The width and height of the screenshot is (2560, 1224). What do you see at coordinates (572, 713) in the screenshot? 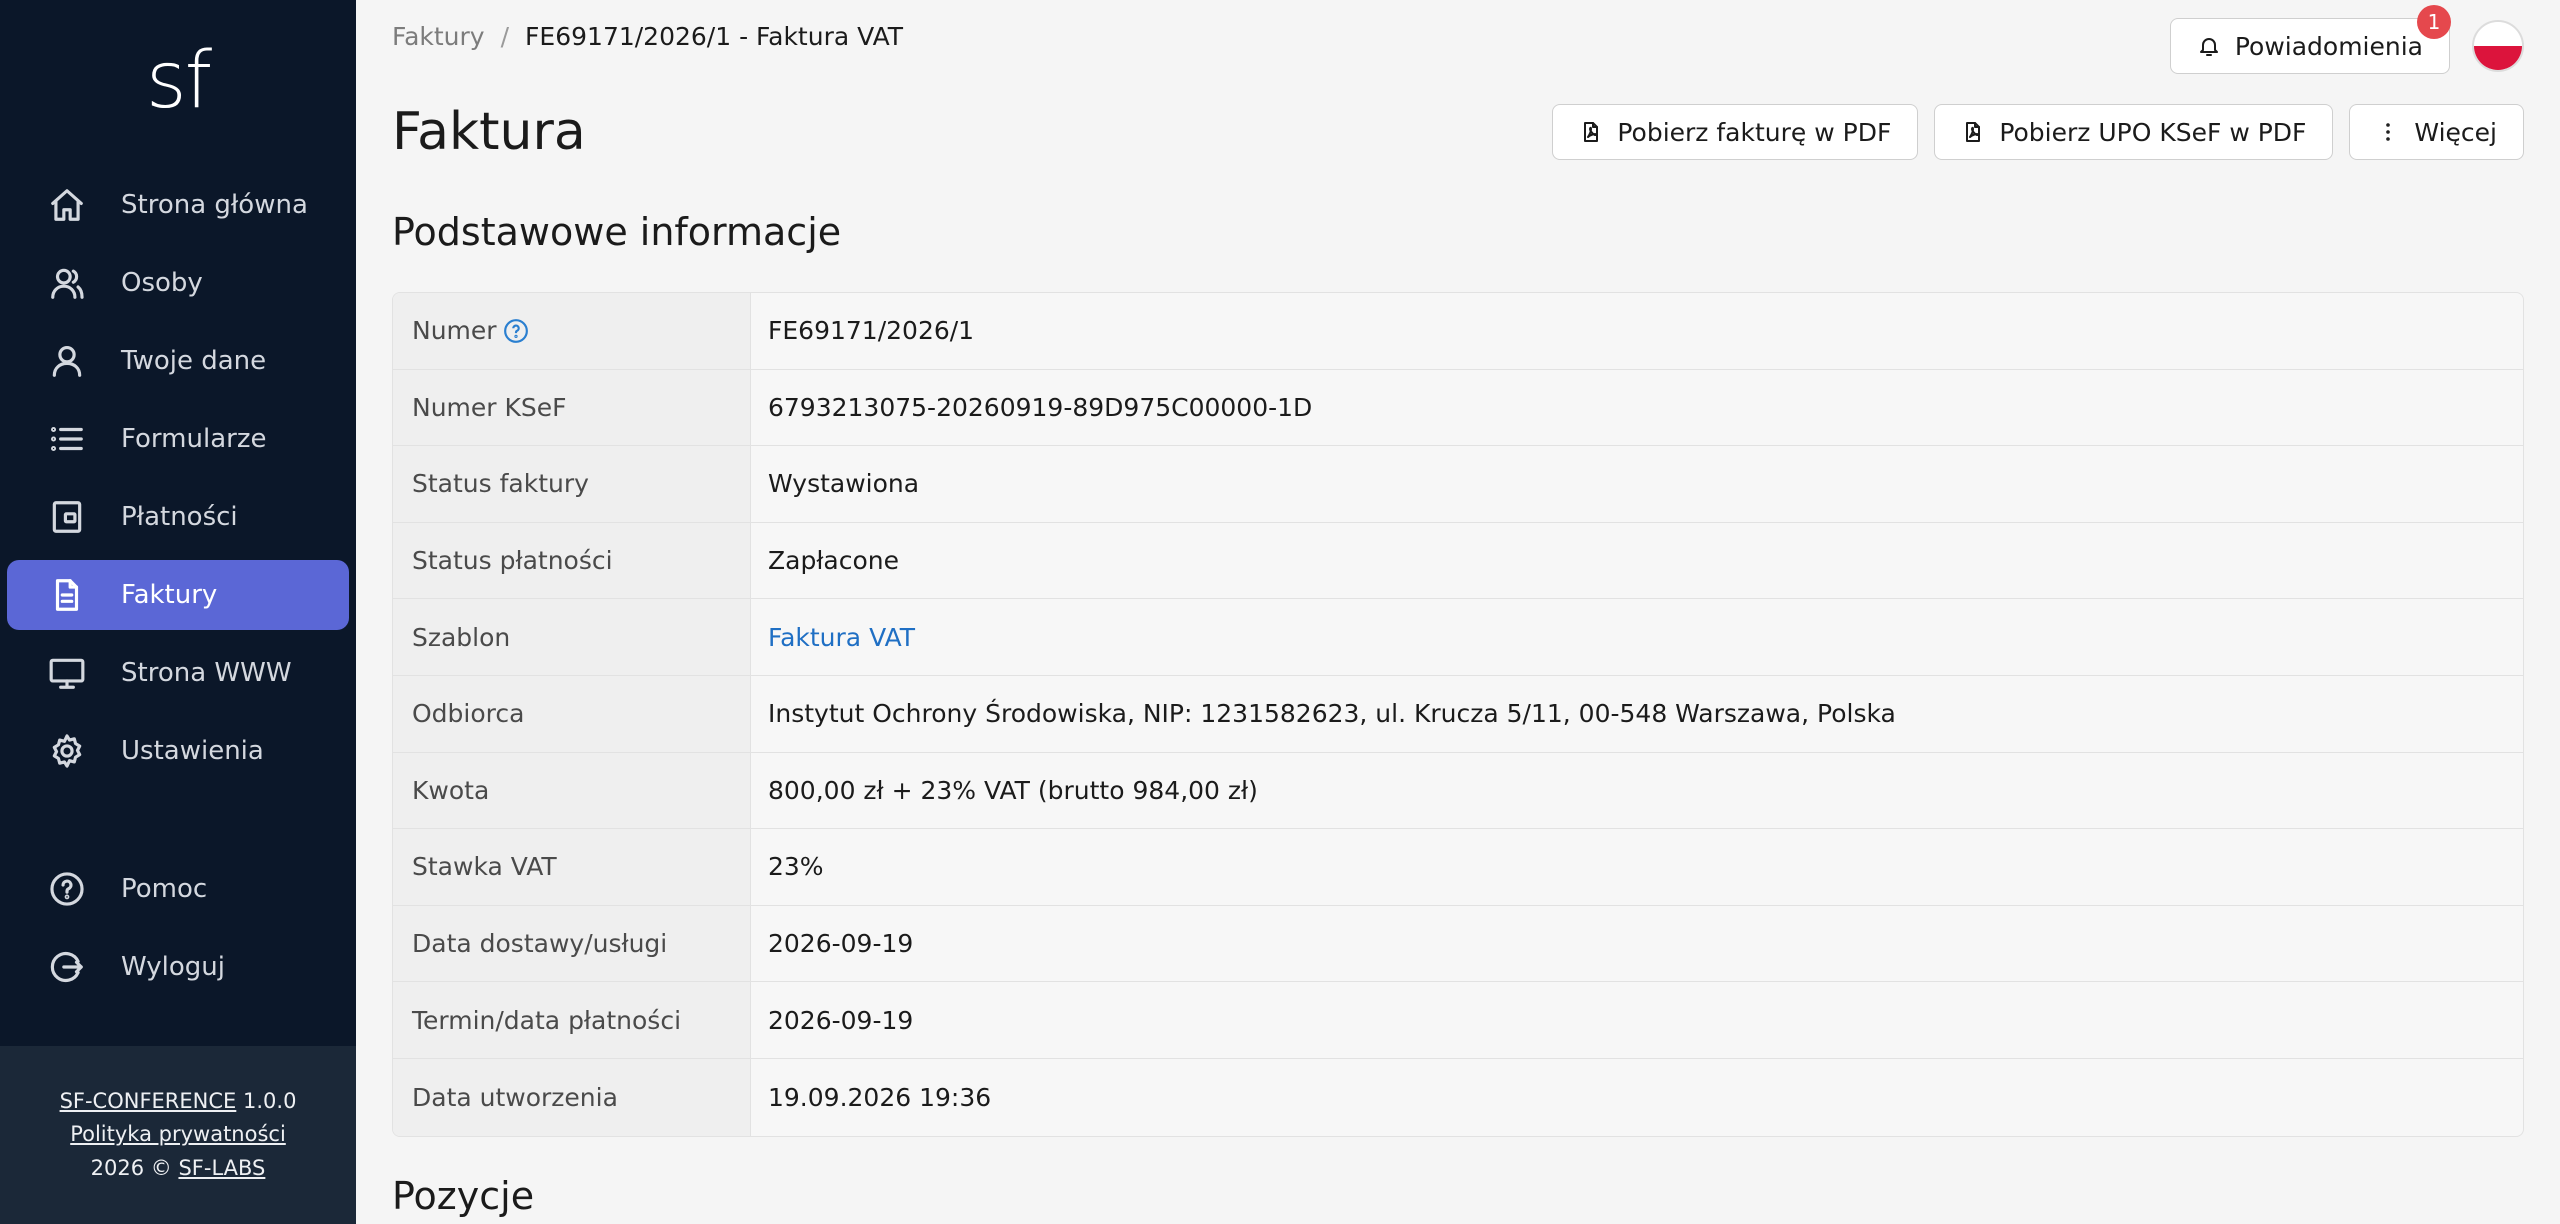
I see `row-label: Odbiorca` at bounding box center [572, 713].